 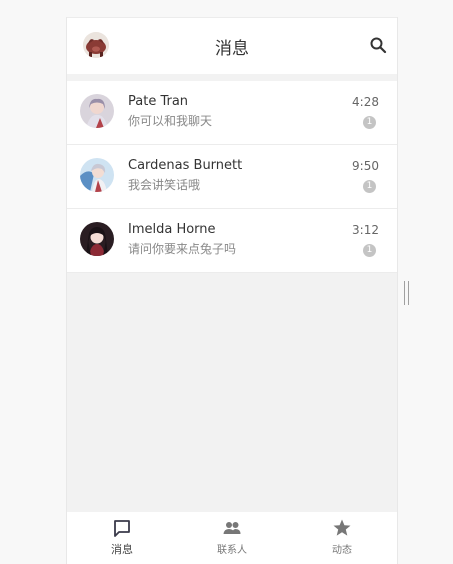 What do you see at coordinates (378, 45) in the screenshot?
I see `search-icon` at bounding box center [378, 45].